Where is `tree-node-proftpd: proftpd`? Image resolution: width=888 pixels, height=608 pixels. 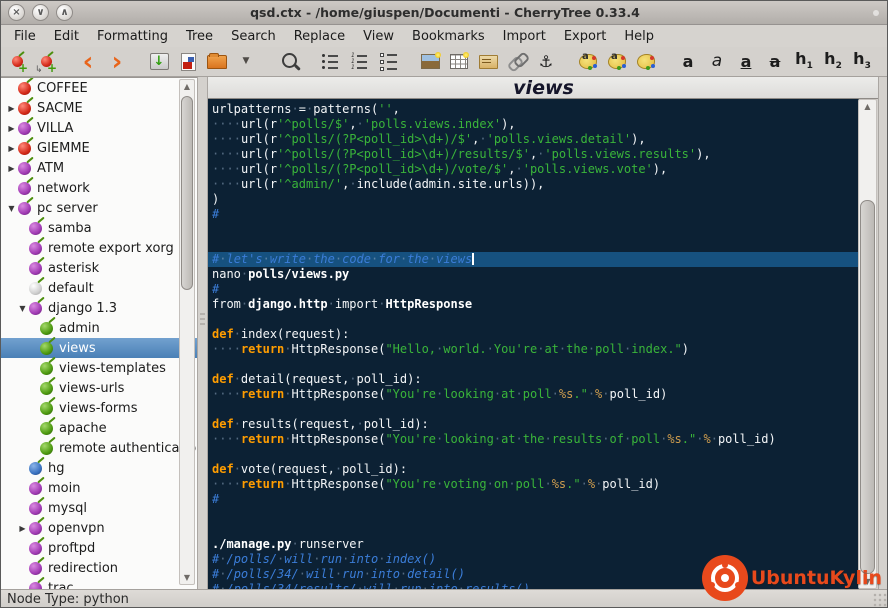 tree-node-proftpd: proftpd is located at coordinates (99, 548).